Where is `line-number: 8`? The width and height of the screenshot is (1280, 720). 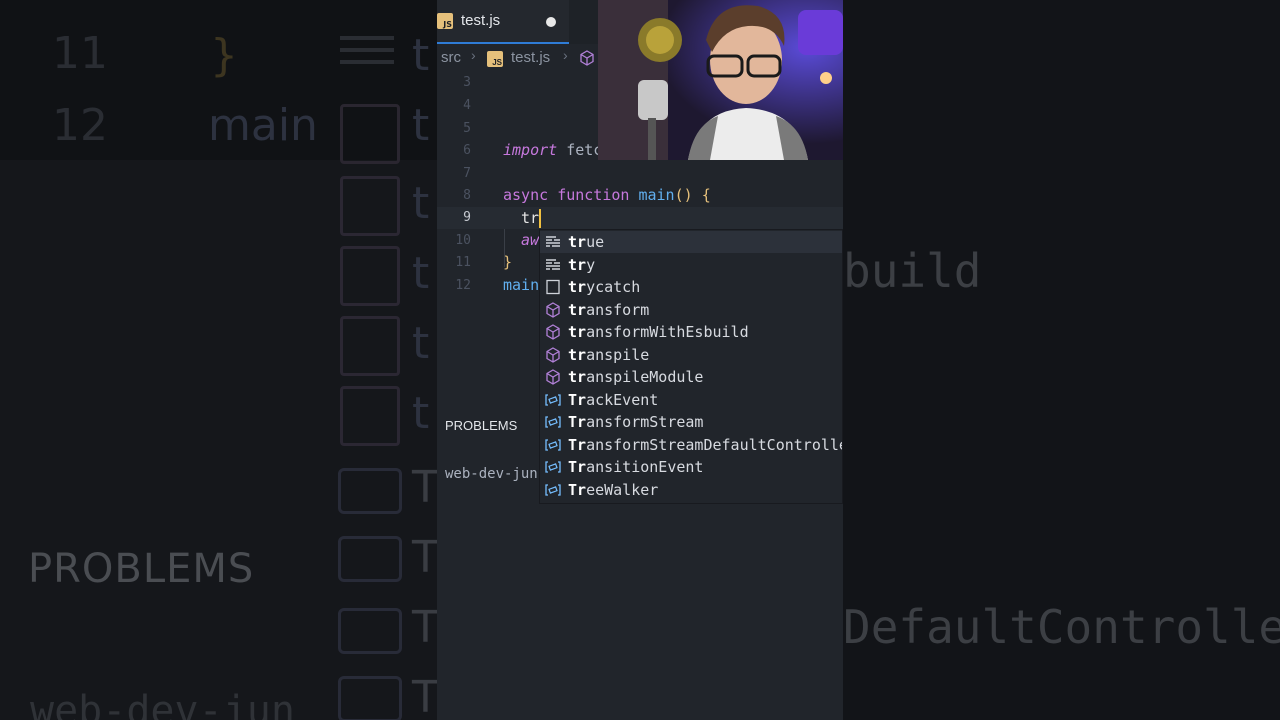 line-number: 8 is located at coordinates (467, 195).